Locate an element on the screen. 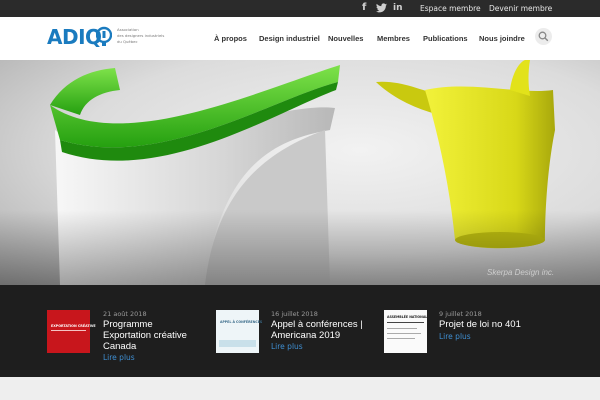 Image resolution: width=600 pixels, height=400 pixels. nav-membres: Membres is located at coordinates (393, 39).